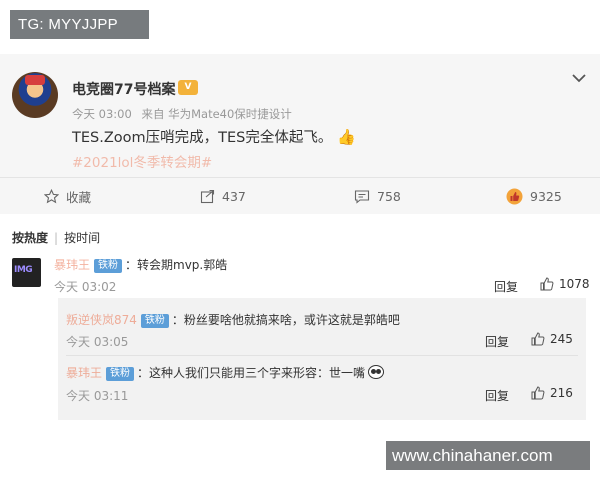 This screenshot has width=600, height=480. I want to click on comment-icon, so click(362, 197).